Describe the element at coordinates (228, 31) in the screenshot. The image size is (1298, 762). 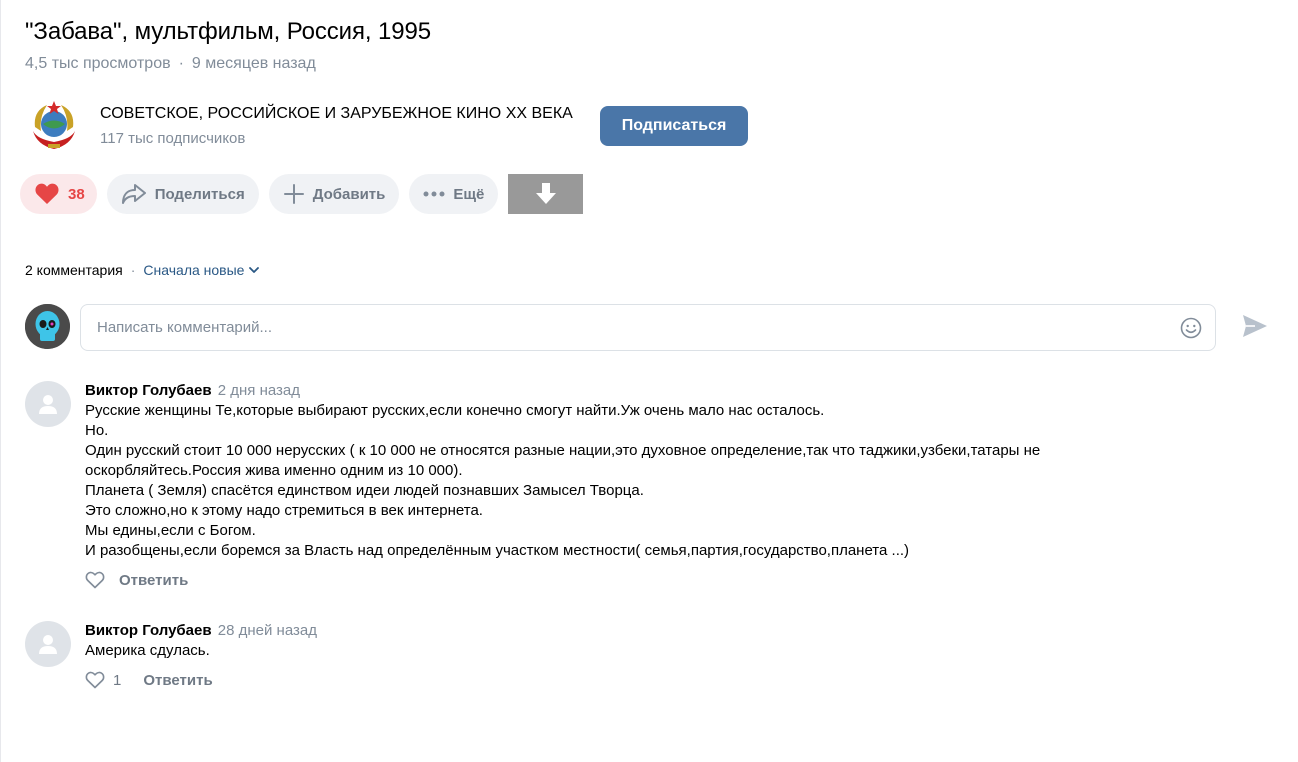
I see `video-title: "Забава", мультфильм, Россия, 1995` at that location.